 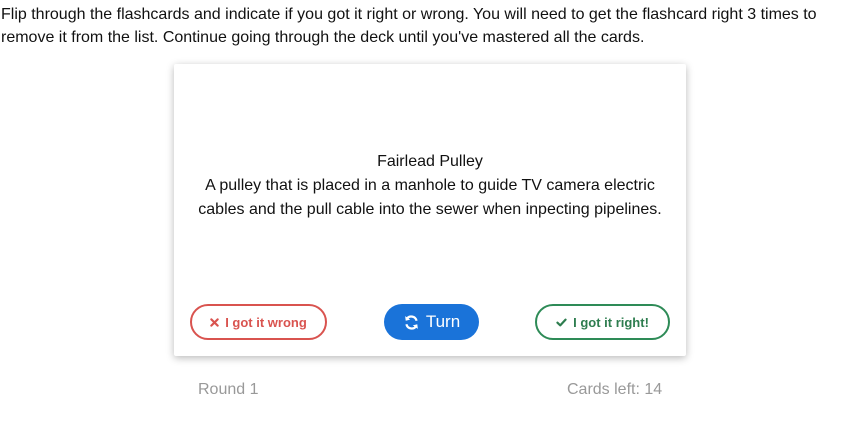 What do you see at coordinates (611, 322) in the screenshot?
I see `got-it-right-label: I got it right!` at bounding box center [611, 322].